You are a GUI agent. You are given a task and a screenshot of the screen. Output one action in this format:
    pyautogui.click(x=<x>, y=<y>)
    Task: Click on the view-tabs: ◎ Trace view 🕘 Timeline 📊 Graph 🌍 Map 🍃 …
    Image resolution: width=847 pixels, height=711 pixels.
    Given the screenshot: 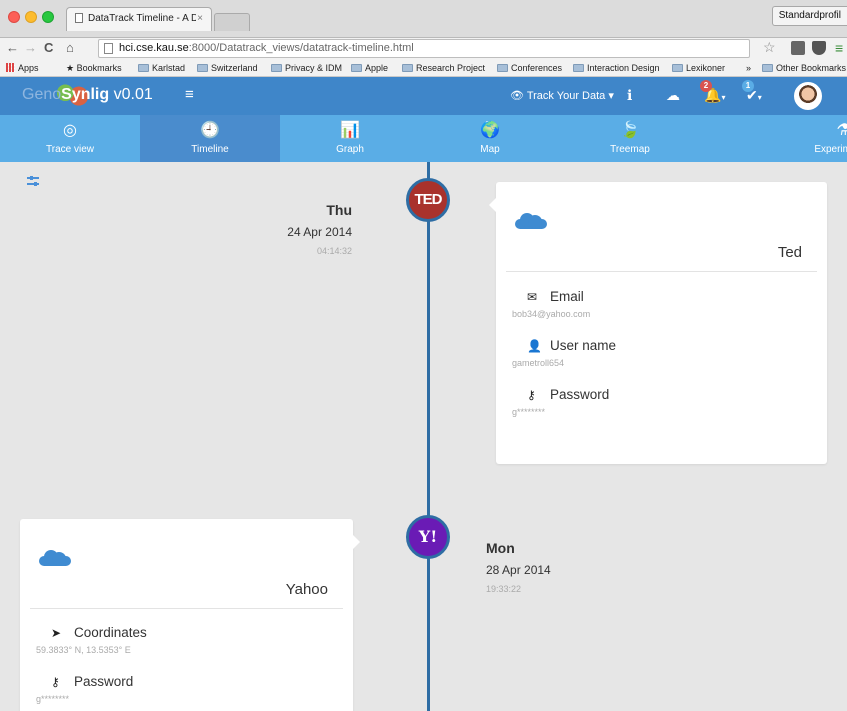 What is the action you would take?
    pyautogui.click(x=423, y=138)
    